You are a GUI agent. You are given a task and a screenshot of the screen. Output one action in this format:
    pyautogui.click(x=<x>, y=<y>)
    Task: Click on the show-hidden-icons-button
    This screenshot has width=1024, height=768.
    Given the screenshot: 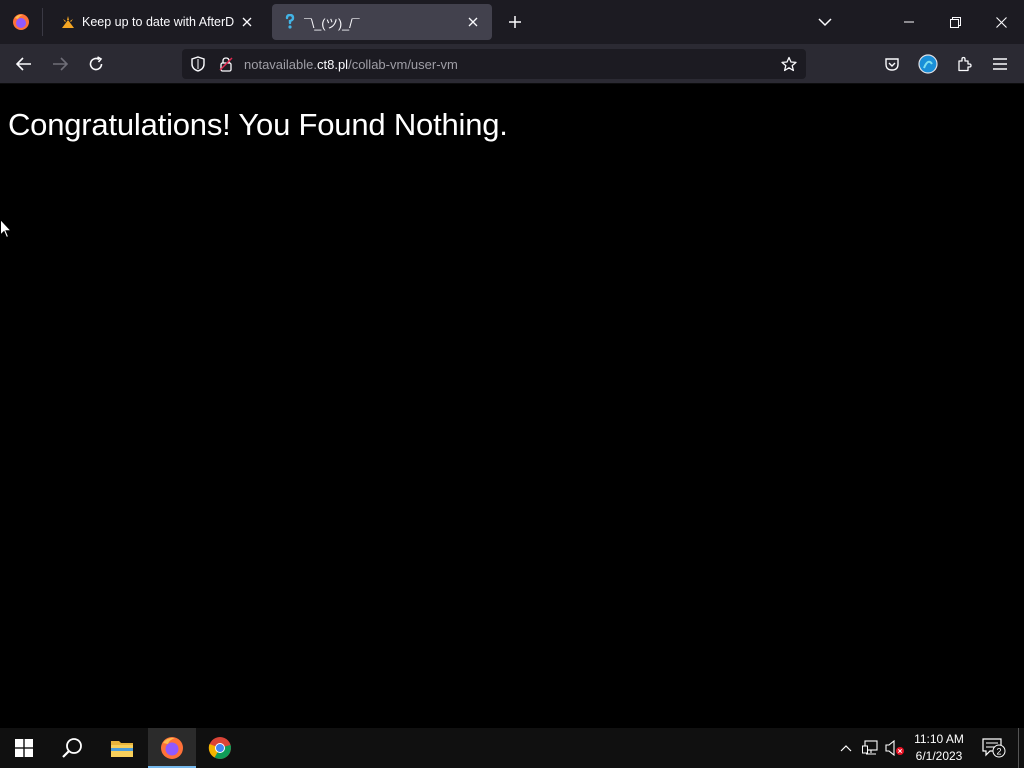 What is the action you would take?
    pyautogui.click(x=846, y=748)
    